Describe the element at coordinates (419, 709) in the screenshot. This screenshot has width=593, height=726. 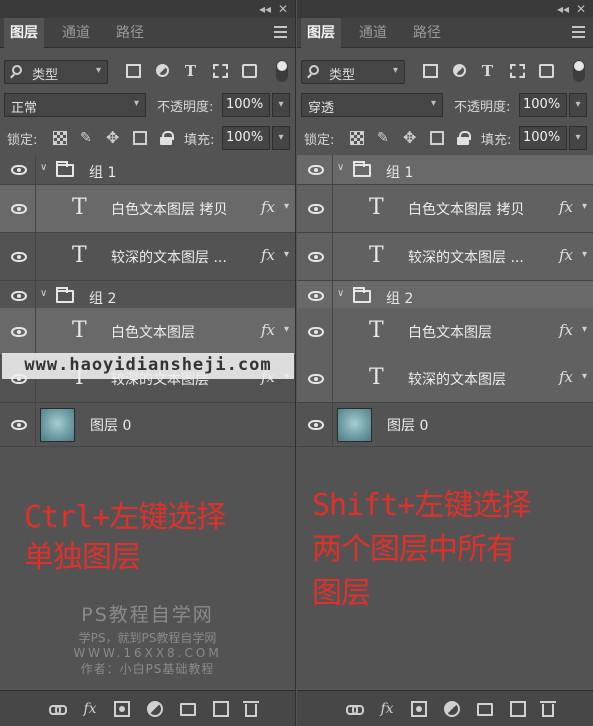
I see `layer-mask-icon` at that location.